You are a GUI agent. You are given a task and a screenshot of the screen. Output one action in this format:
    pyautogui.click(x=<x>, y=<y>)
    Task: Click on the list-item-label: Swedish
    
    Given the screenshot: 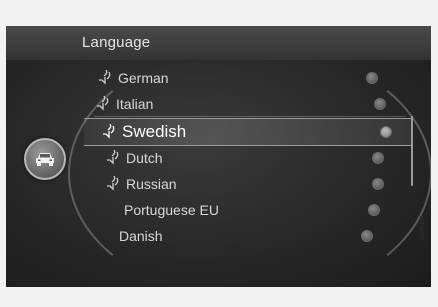 What is the action you would take?
    pyautogui.click(x=154, y=131)
    